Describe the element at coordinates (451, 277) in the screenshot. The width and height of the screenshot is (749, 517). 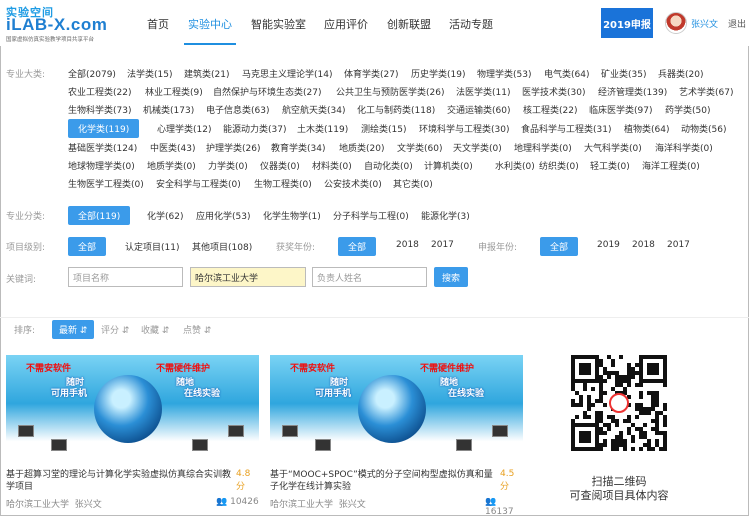
I see `search-button: 搜索` at that location.